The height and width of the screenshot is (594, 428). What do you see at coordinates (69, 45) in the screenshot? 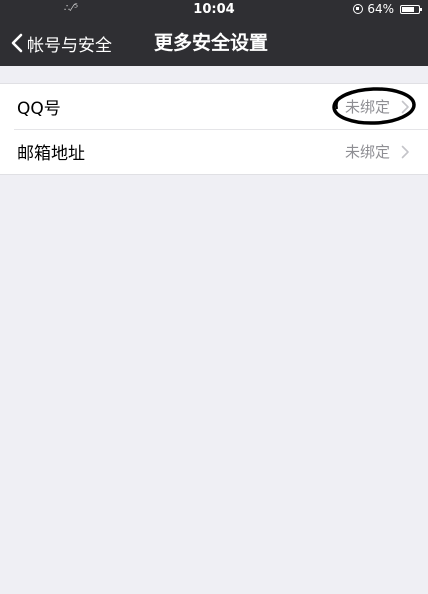
I see `back-label: 帐号与安全` at bounding box center [69, 45].